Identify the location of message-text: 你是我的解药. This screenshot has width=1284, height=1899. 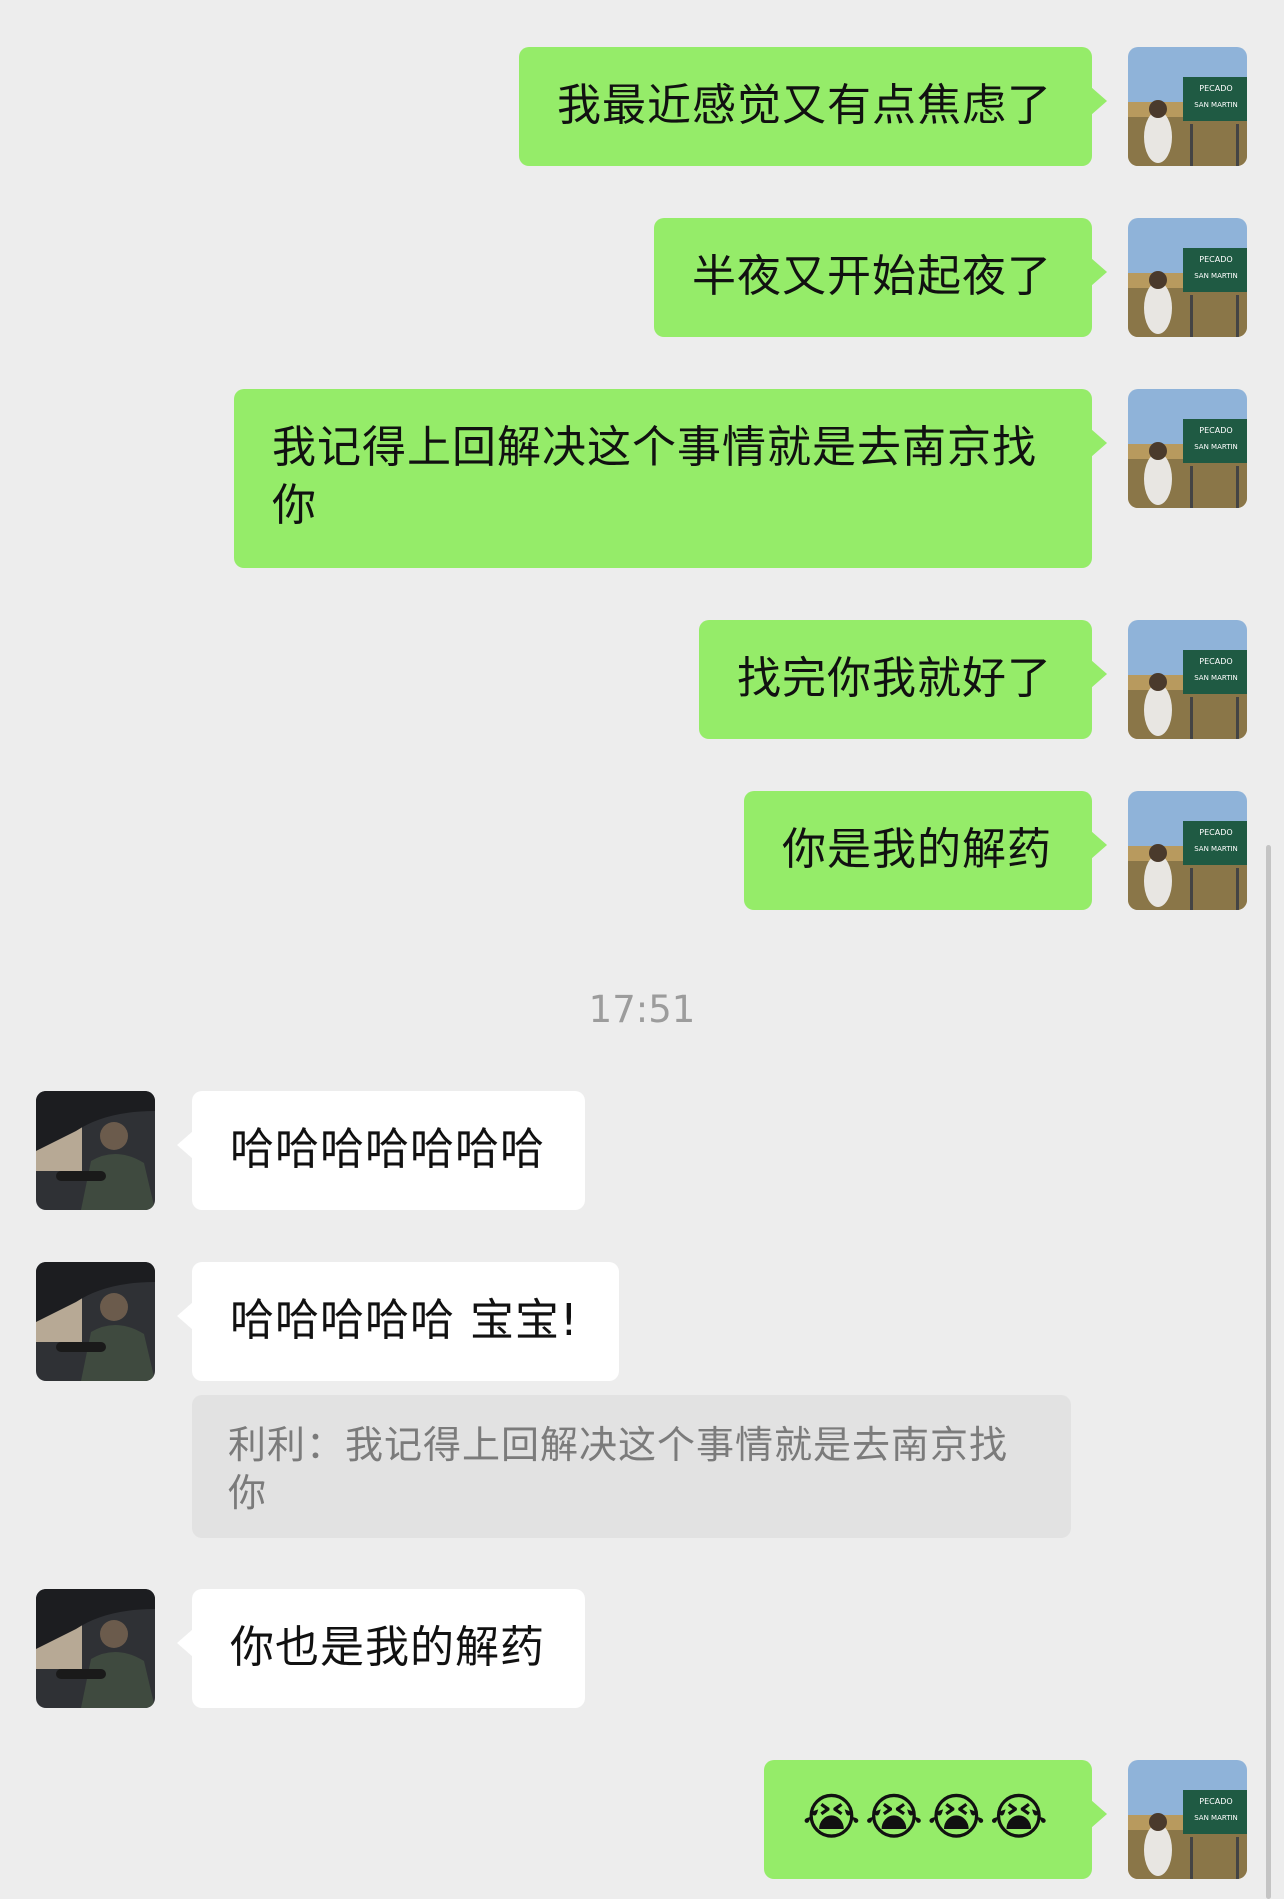
(917, 849).